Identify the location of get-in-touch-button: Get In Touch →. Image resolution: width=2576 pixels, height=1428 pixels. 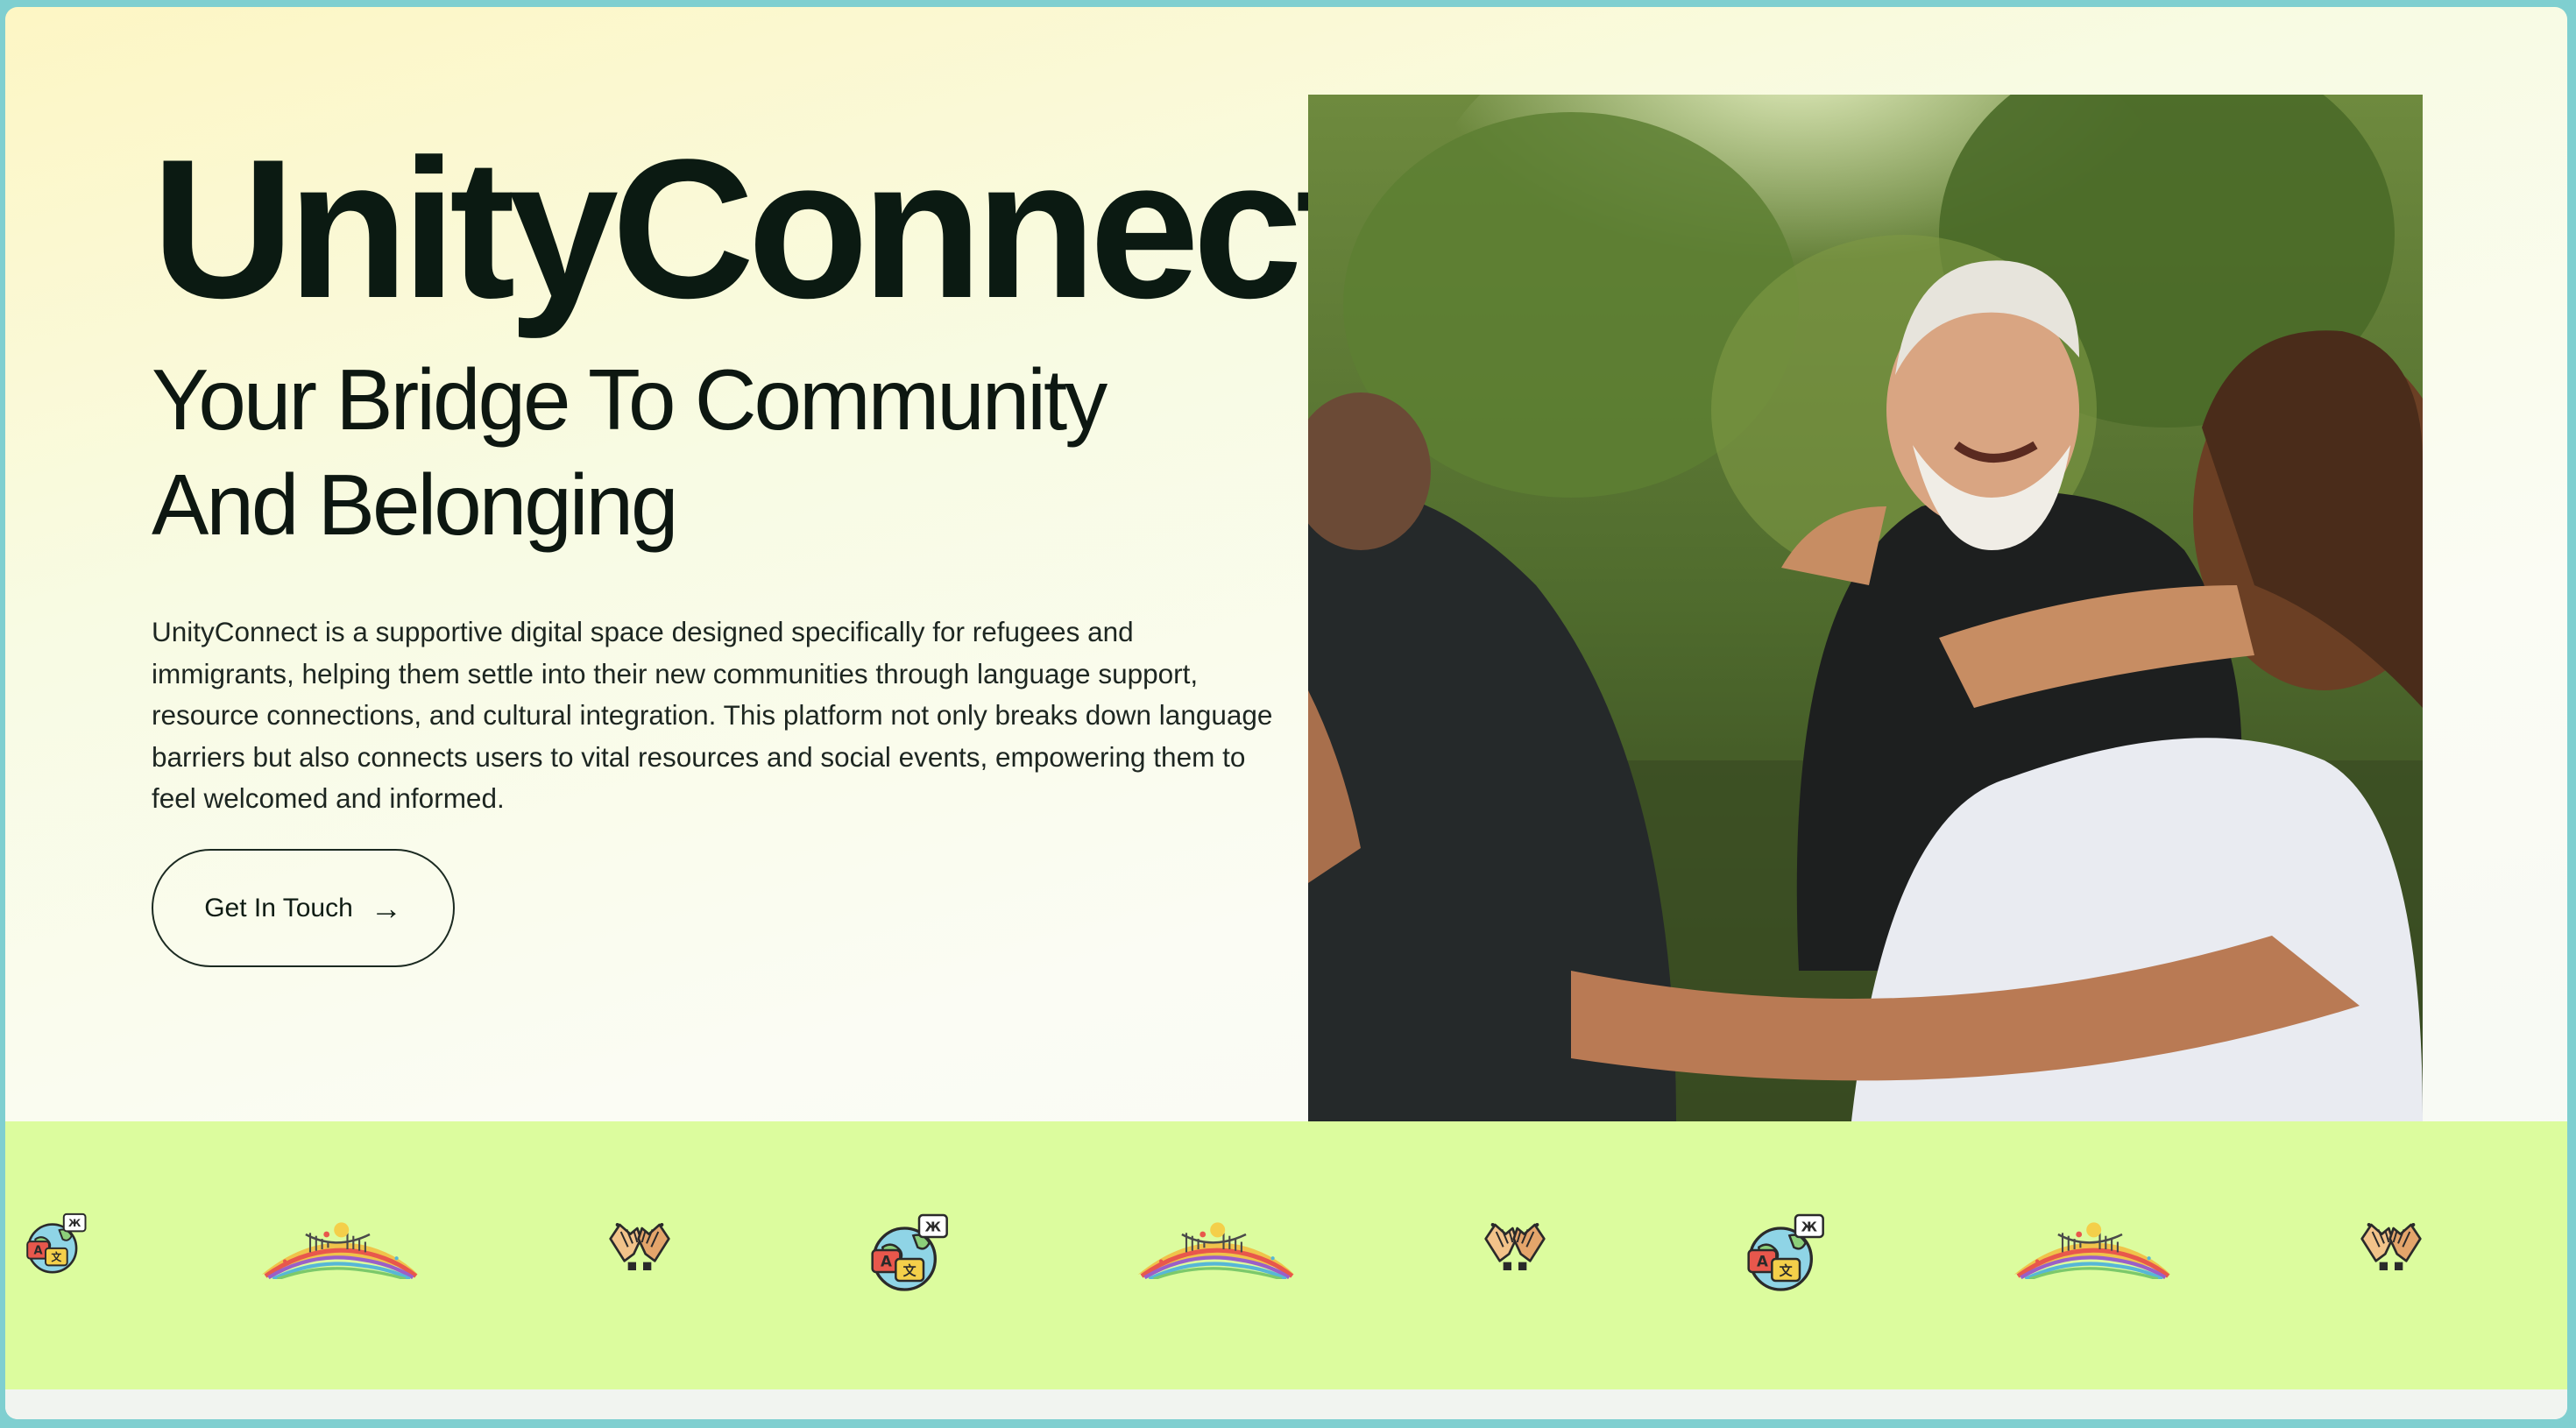
(303, 908).